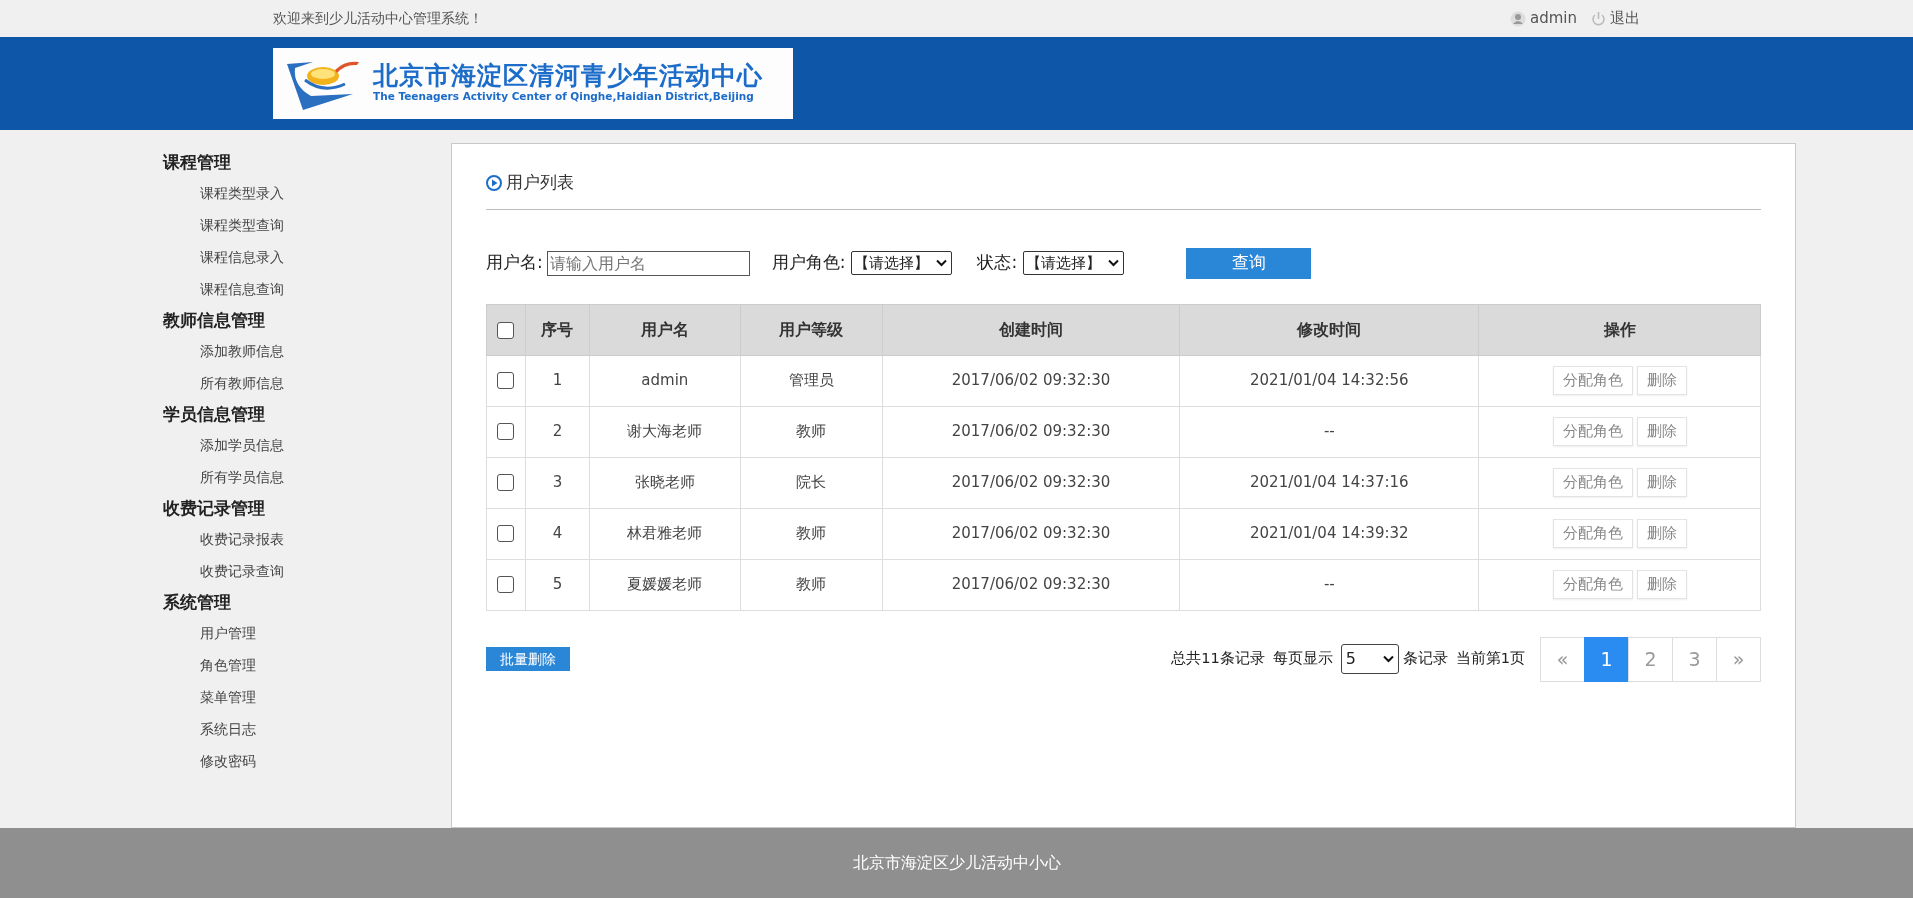 The height and width of the screenshot is (898, 1913). I want to click on sidebar-item: 所有学员信息, so click(300, 477).